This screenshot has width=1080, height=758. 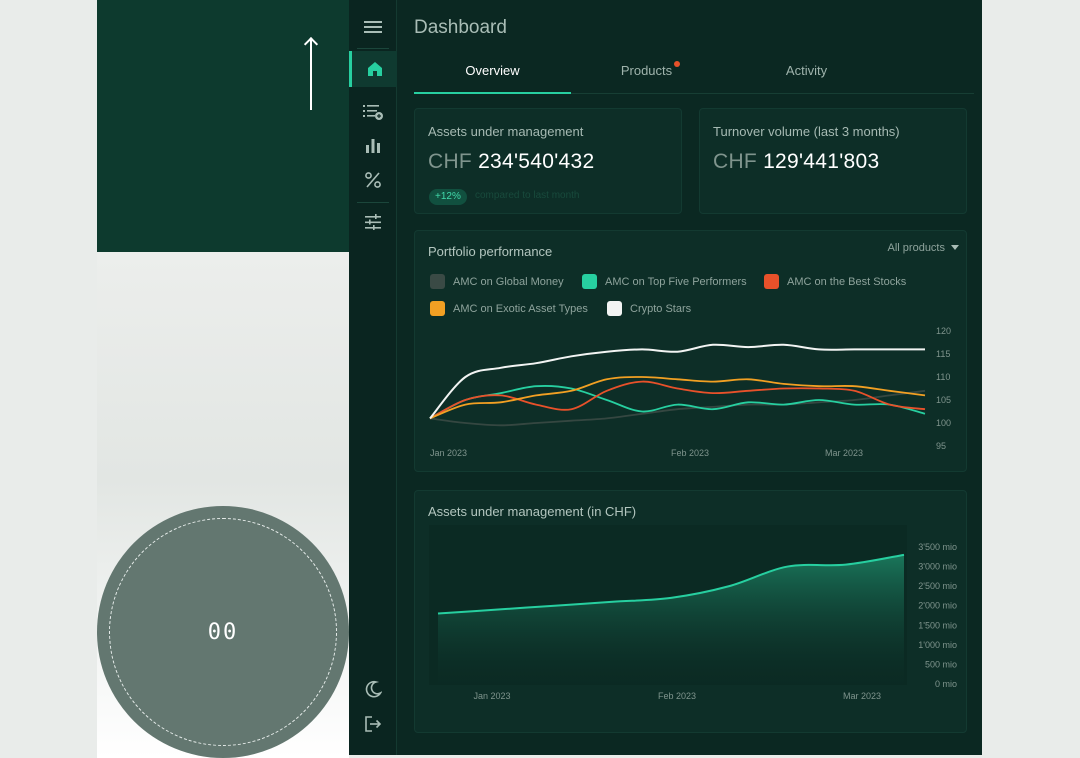 What do you see at coordinates (373, 377) in the screenshot?
I see `icon-rail` at bounding box center [373, 377].